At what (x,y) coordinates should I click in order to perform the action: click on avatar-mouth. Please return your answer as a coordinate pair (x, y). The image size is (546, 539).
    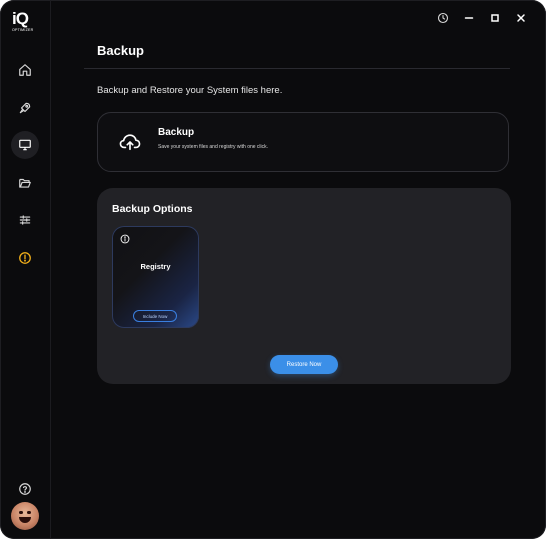
    Looking at the image, I should click on (25, 520).